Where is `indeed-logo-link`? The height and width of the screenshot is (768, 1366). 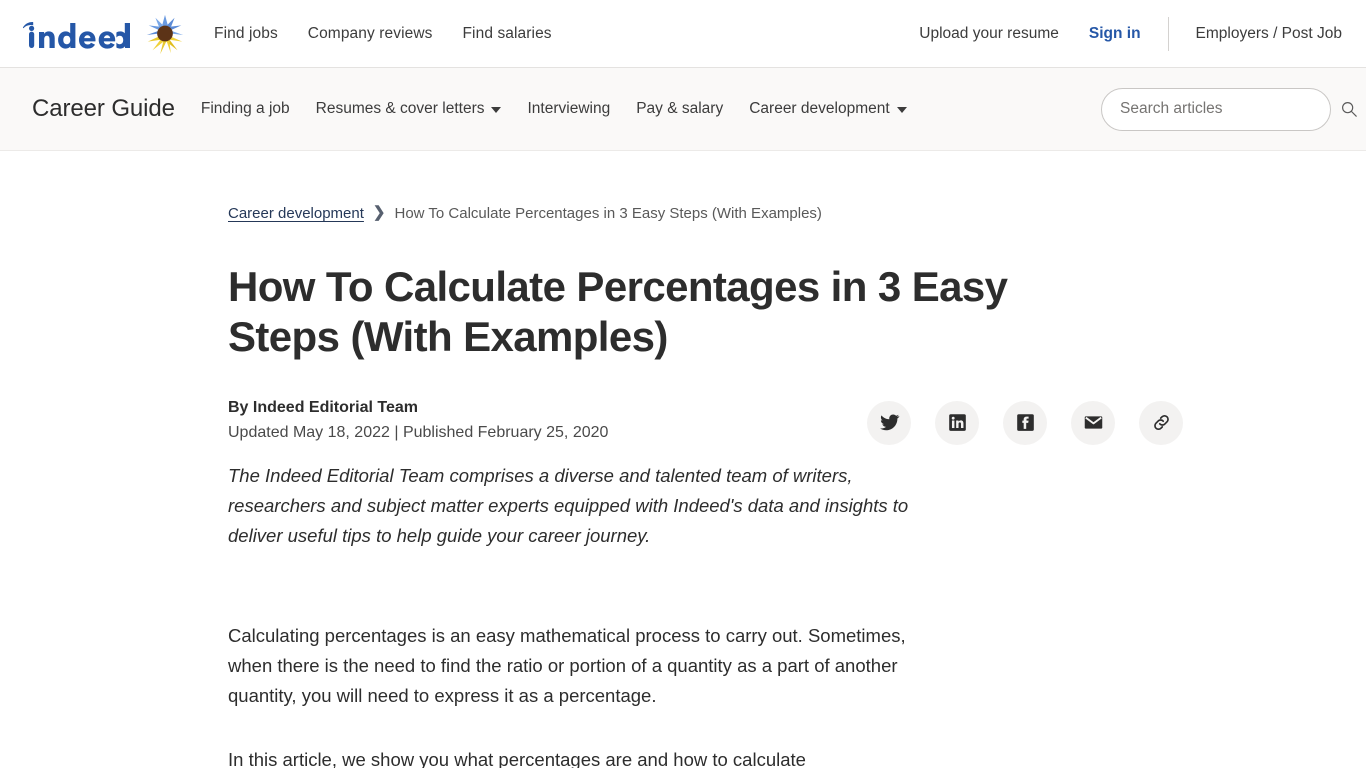
indeed-logo-link is located at coordinates (105, 34).